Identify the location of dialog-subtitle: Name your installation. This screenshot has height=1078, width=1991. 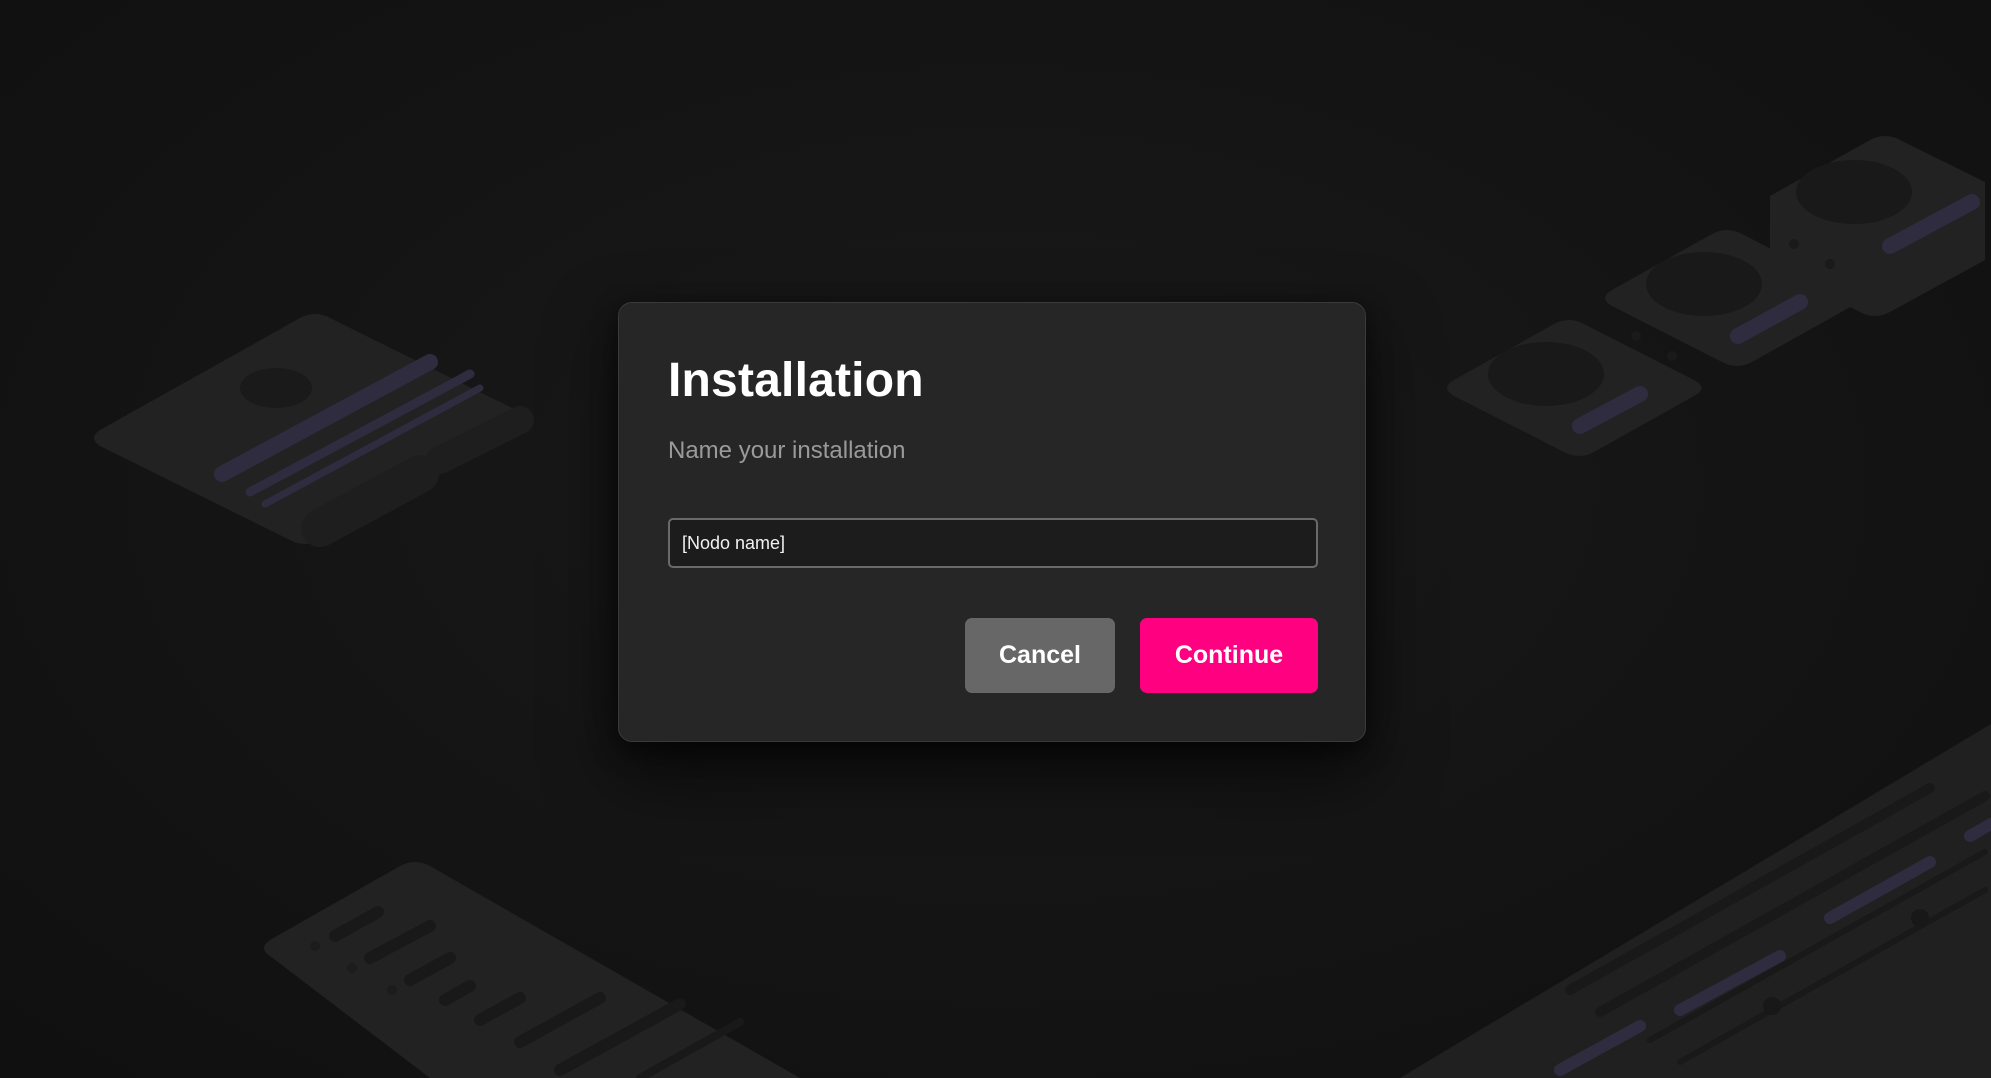
(787, 450).